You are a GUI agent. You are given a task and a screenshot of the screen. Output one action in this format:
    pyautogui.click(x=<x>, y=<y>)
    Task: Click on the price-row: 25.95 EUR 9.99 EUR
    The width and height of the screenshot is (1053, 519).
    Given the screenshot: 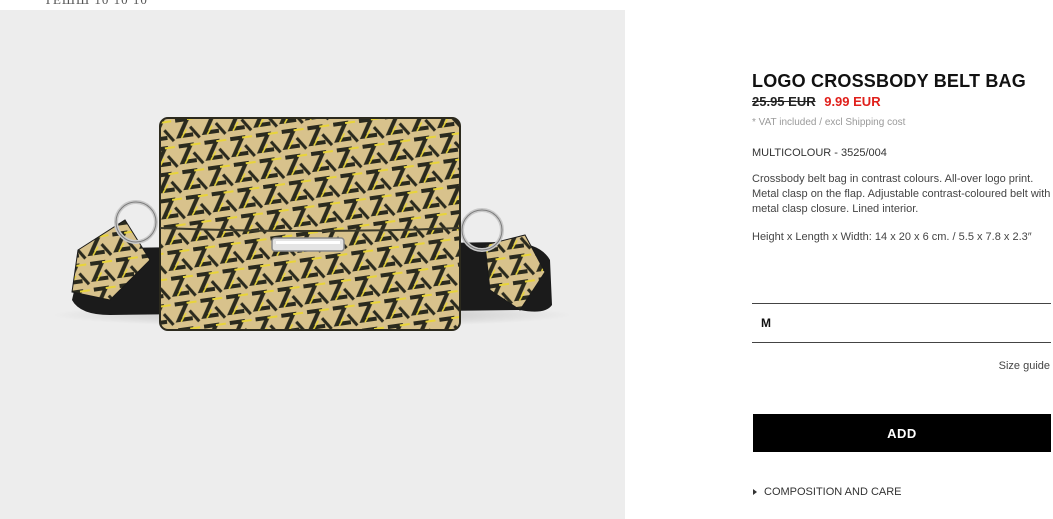 What is the action you would take?
    pyautogui.click(x=902, y=102)
    